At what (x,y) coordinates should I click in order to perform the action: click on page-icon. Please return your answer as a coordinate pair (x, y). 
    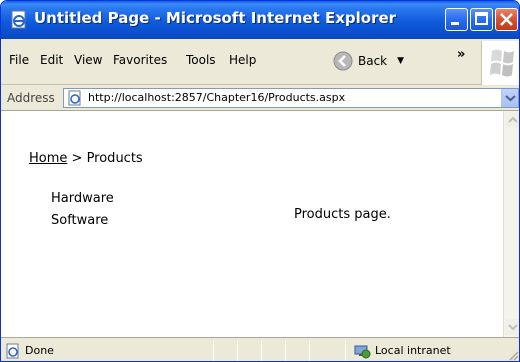
    Looking at the image, I should click on (74, 98).